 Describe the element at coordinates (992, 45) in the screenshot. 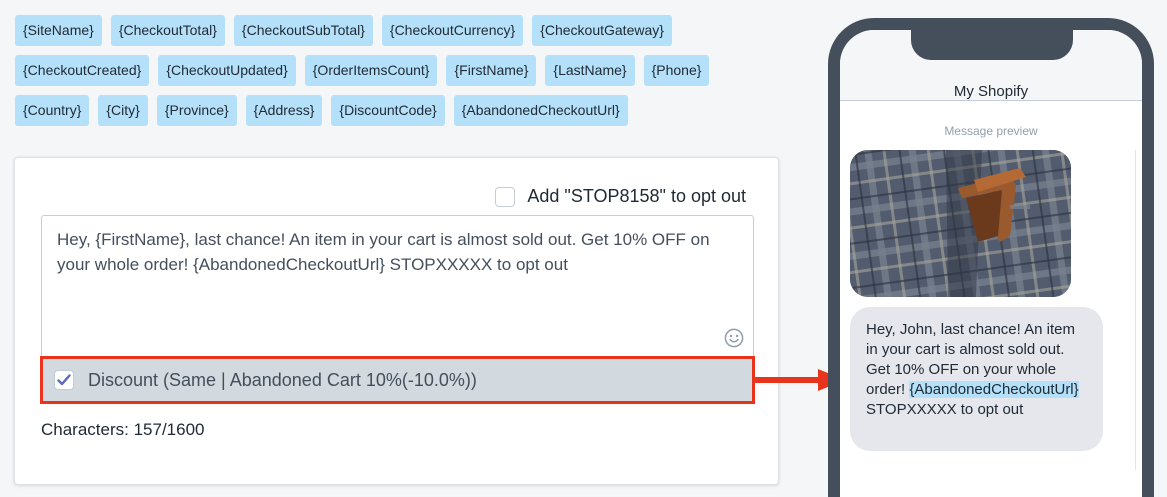

I see `phone-notch` at that location.